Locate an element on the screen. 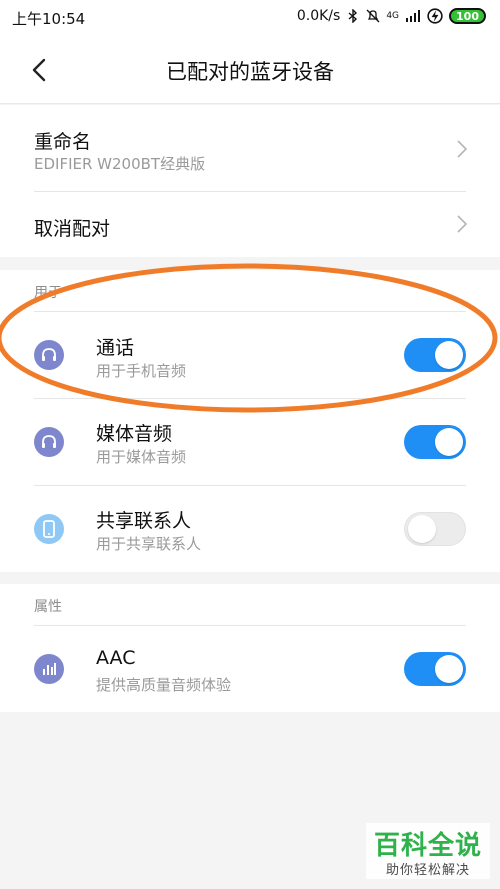 The image size is (500, 889). share-contacts-title: 共享联系人 is located at coordinates (144, 521).